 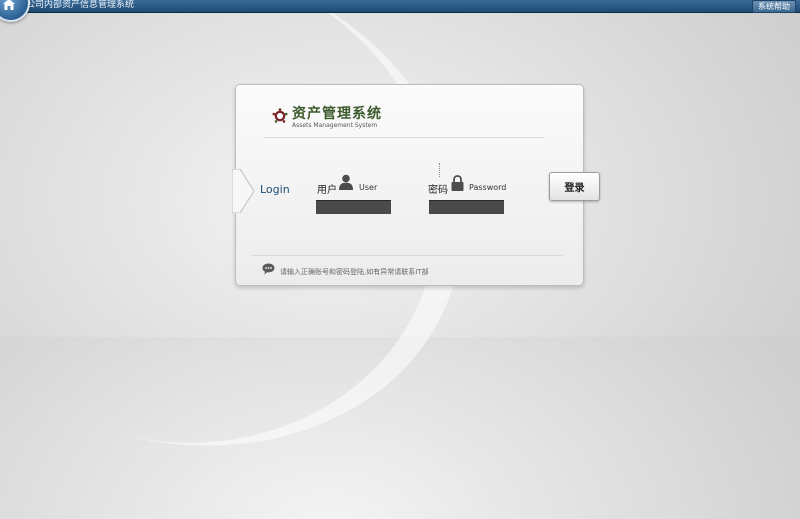 What do you see at coordinates (9, 5) in the screenshot?
I see `home-icon` at bounding box center [9, 5].